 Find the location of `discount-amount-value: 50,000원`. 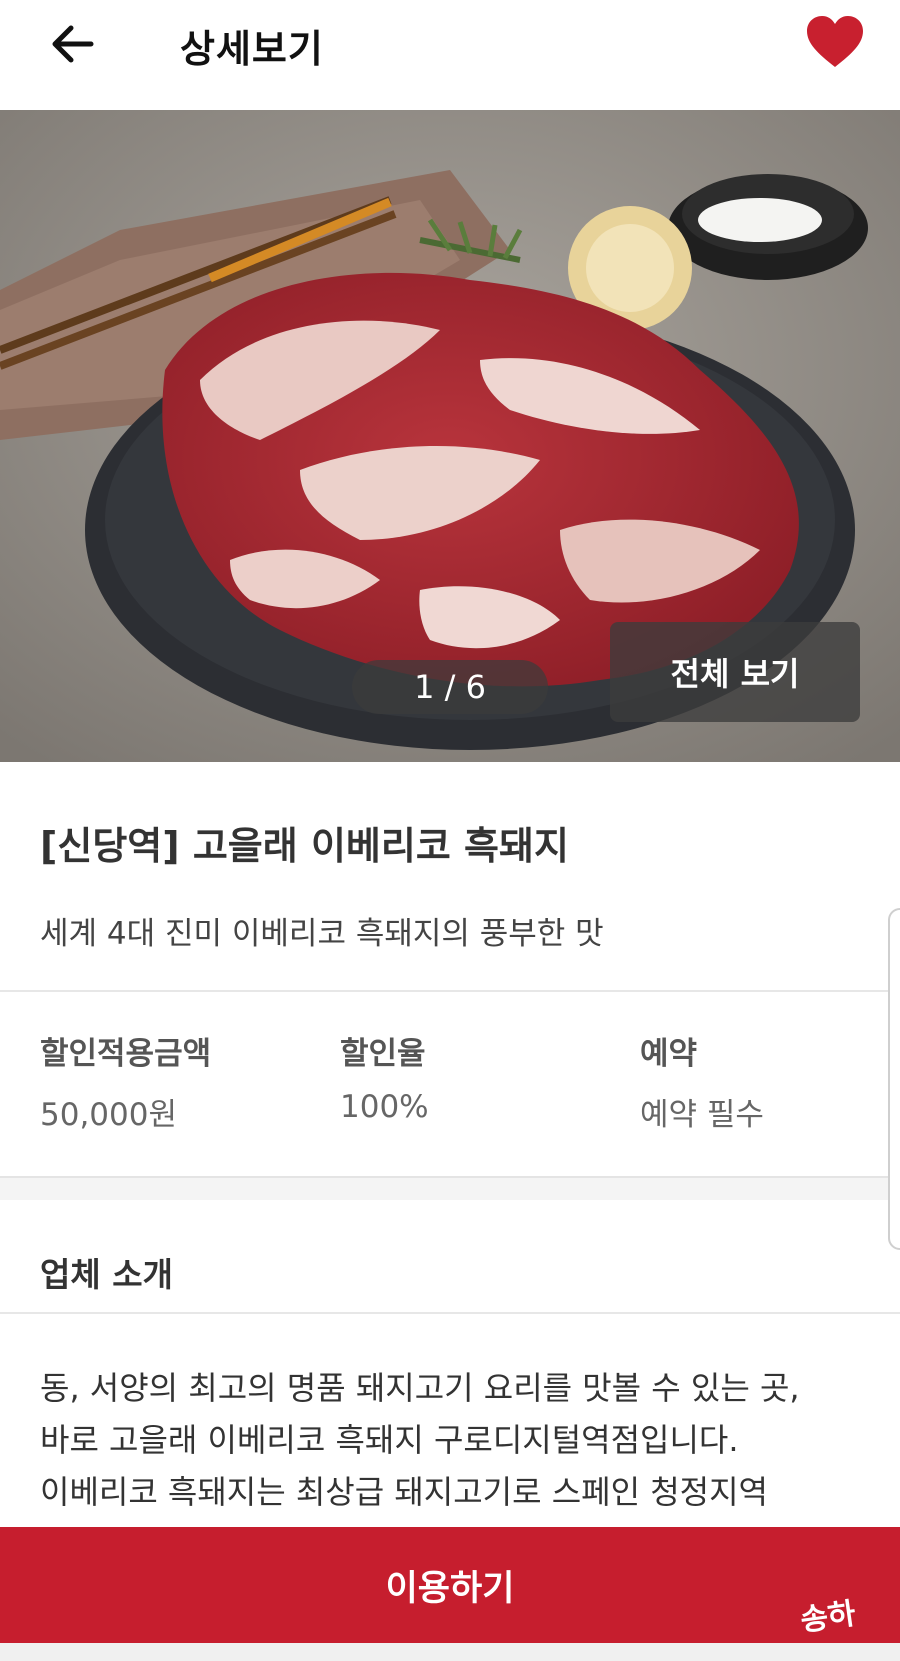

discount-amount-value: 50,000원 is located at coordinates (108, 1115).